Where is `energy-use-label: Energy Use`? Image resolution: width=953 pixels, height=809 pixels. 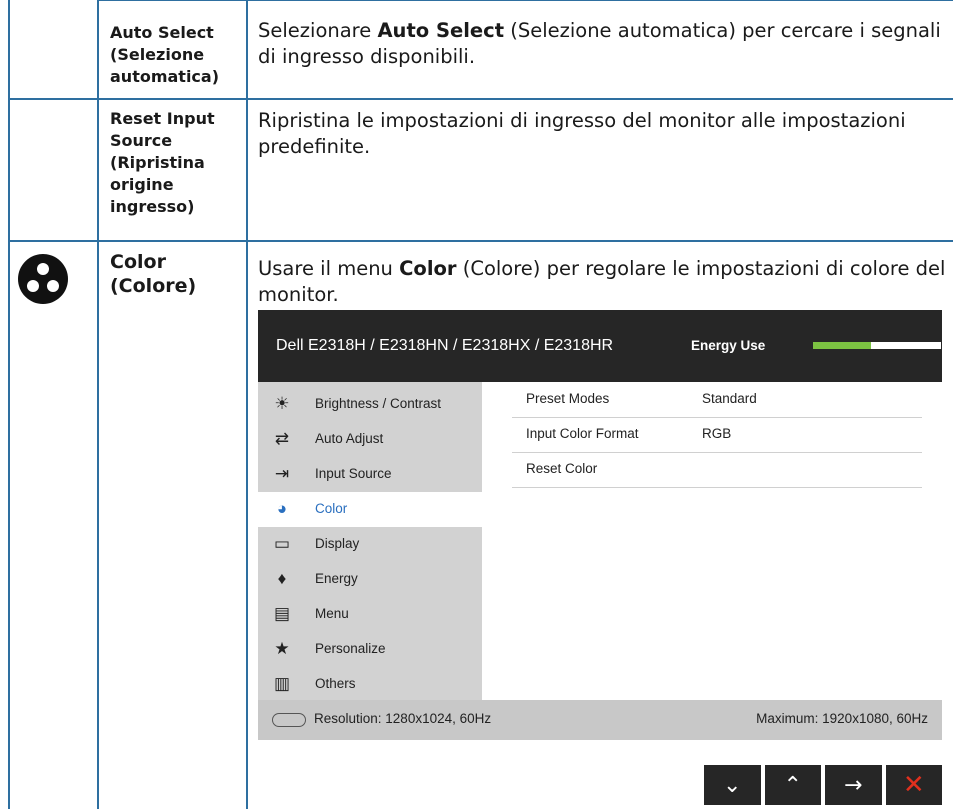 energy-use-label: Energy Use is located at coordinates (728, 345).